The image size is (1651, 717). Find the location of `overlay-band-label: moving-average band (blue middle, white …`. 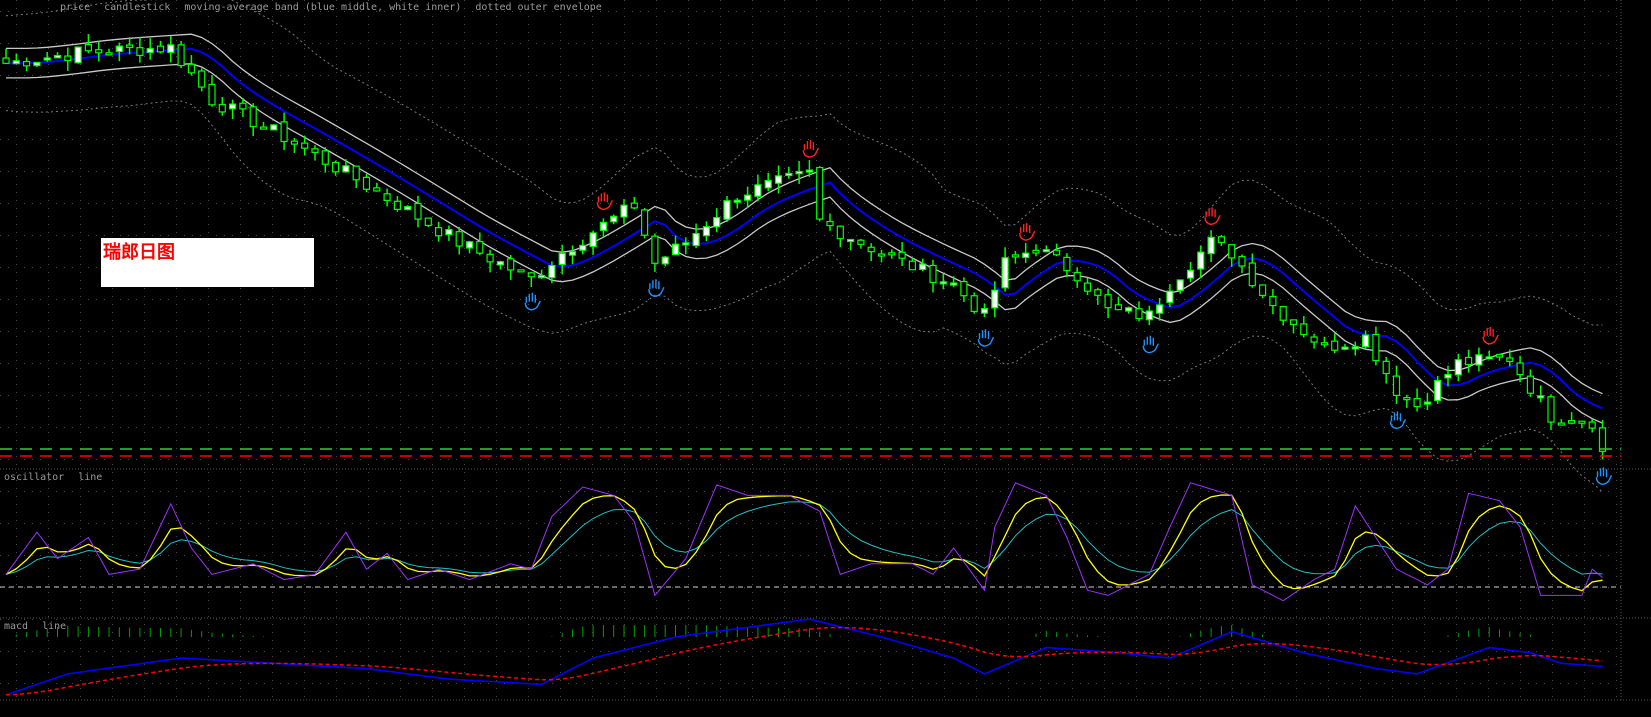

overlay-band-label: moving-average band (blue middle, white … is located at coordinates (323, 7).